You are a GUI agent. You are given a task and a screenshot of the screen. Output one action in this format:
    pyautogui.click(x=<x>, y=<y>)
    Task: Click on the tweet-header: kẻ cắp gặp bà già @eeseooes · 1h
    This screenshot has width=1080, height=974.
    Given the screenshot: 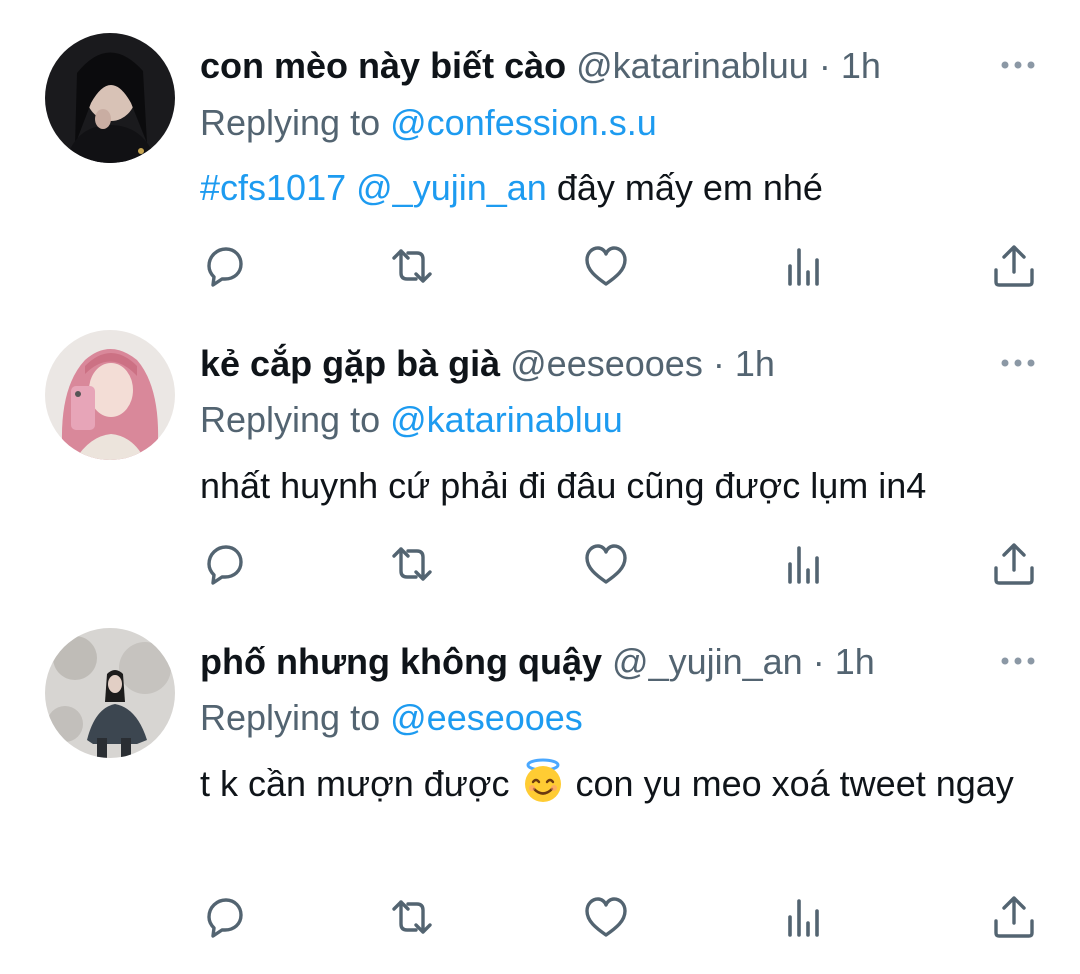 What is the action you would take?
    pyautogui.click(x=487, y=364)
    